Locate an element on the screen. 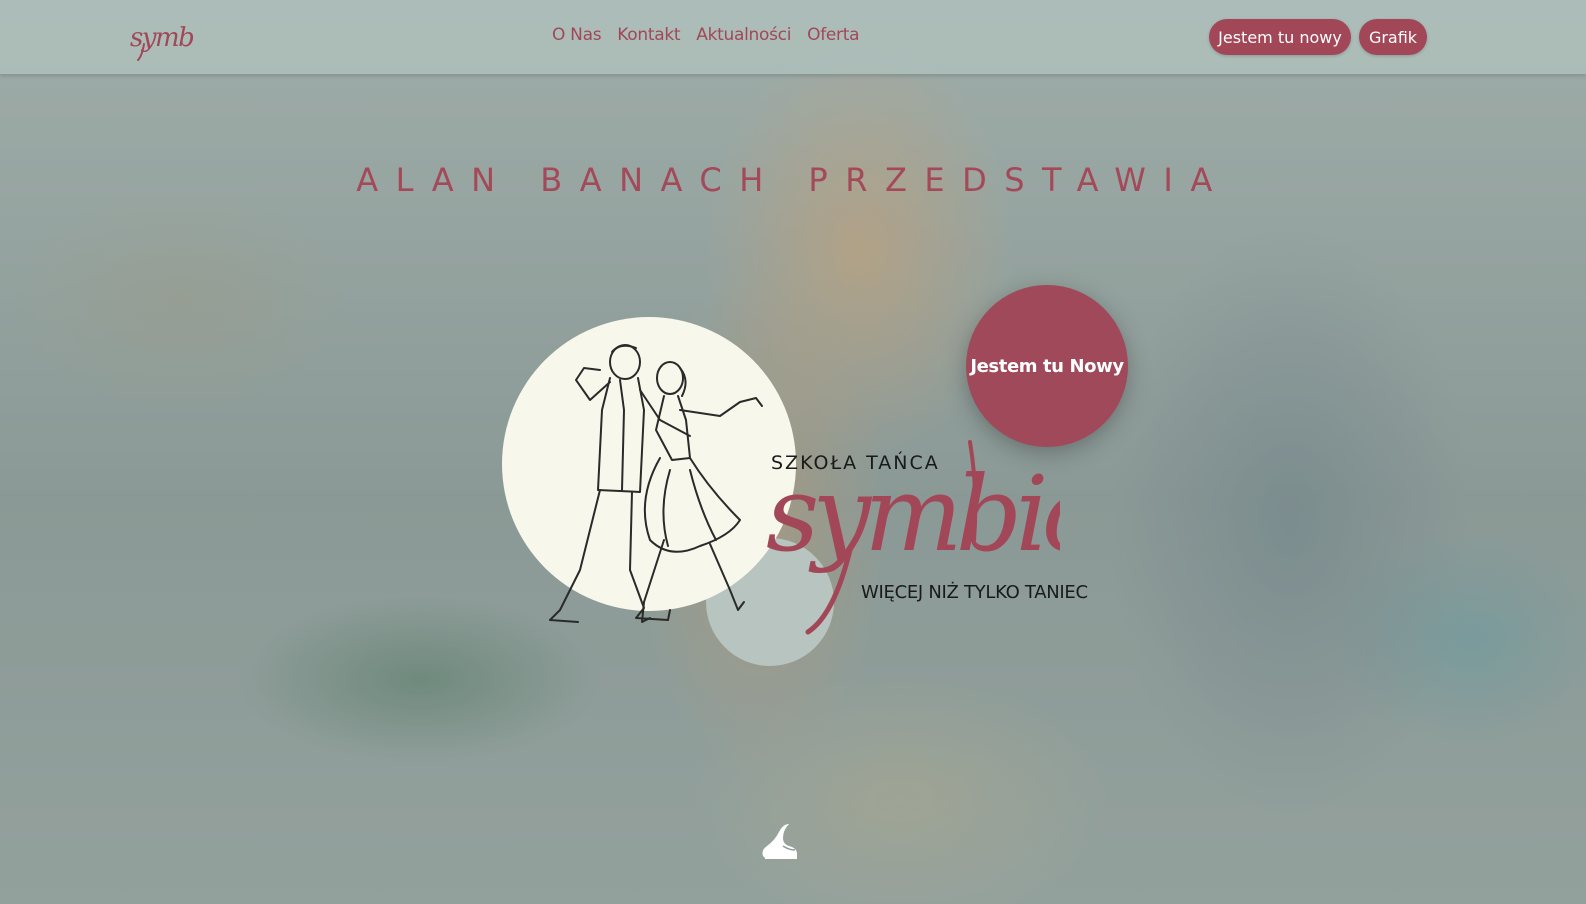 This screenshot has height=904, width=1586. schedule-button: Grafik is located at coordinates (1393, 37).